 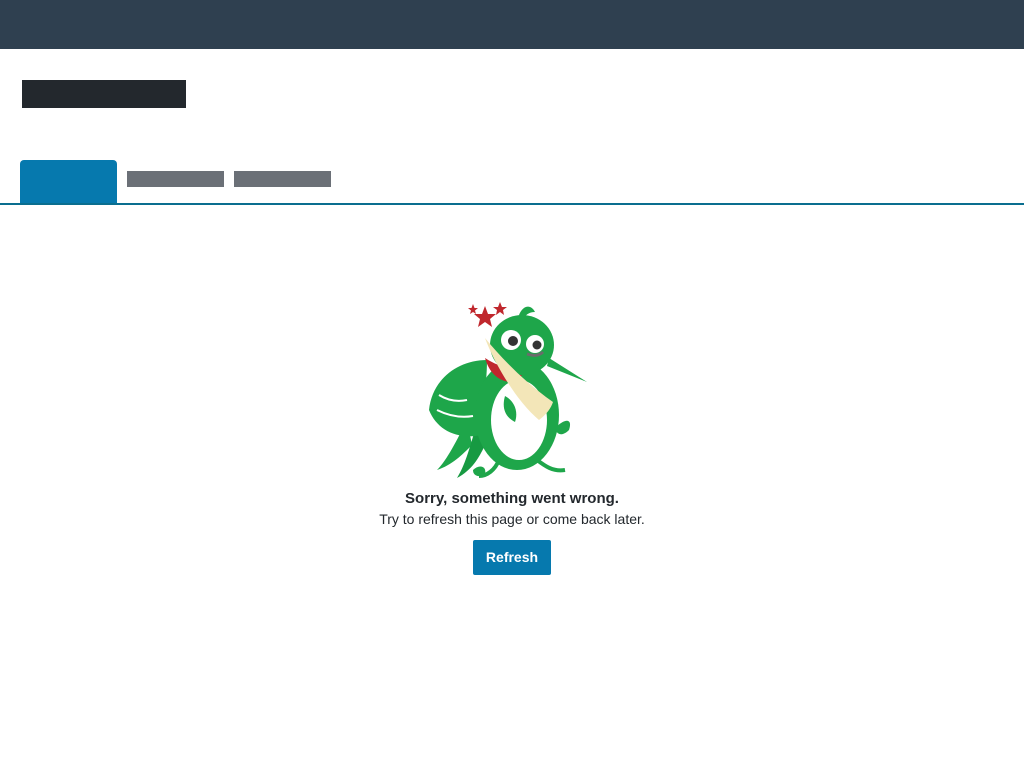 What do you see at coordinates (104, 94) in the screenshot?
I see `page-title-placeholder` at bounding box center [104, 94].